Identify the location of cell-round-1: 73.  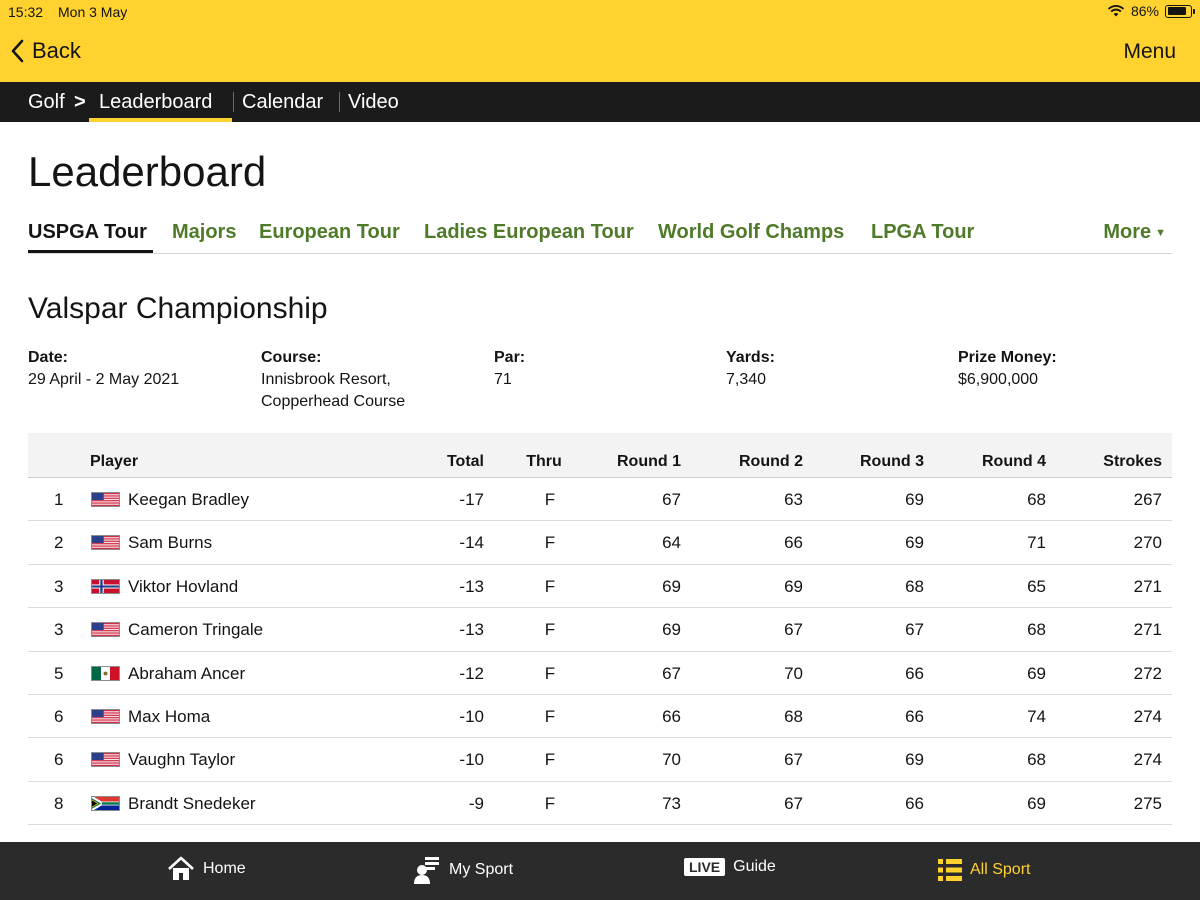
(671, 803).